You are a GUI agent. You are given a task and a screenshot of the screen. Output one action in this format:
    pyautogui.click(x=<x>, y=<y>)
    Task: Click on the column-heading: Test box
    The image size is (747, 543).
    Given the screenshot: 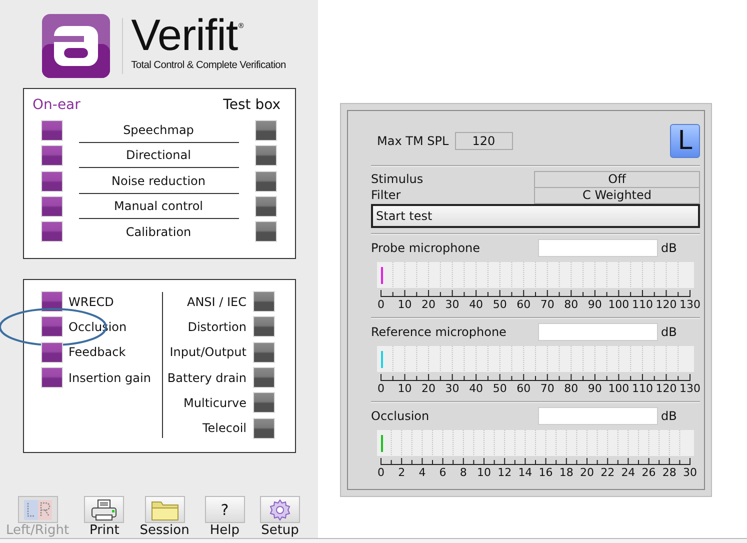 What is the action you would take?
    pyautogui.click(x=251, y=105)
    